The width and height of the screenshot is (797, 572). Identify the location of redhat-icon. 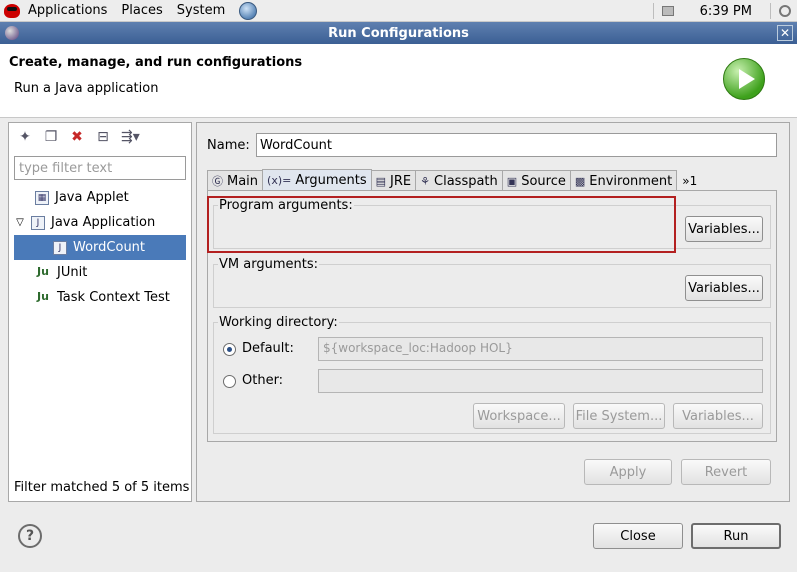
(12, 10).